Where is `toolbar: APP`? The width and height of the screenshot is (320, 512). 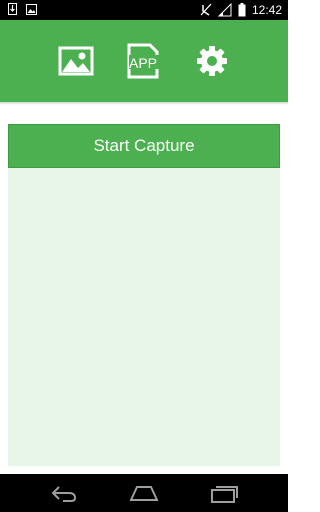
toolbar: APP is located at coordinates (144, 61).